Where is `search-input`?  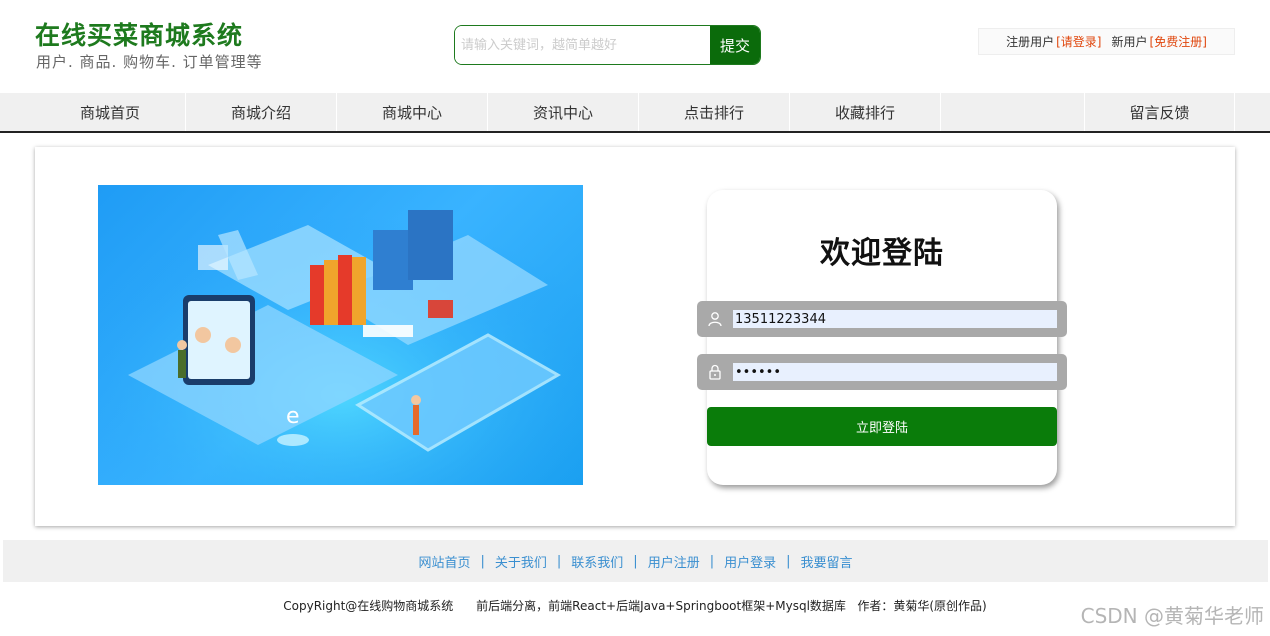
search-input is located at coordinates (582, 45).